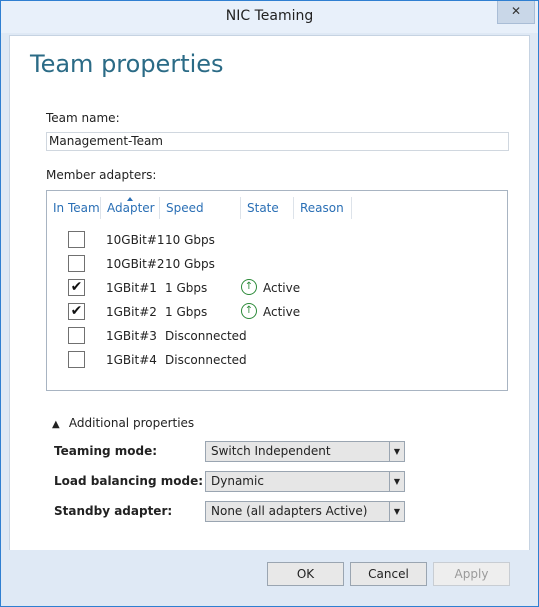 Image resolution: width=539 pixels, height=607 pixels. I want to click on apply-button: Apply, so click(471, 574).